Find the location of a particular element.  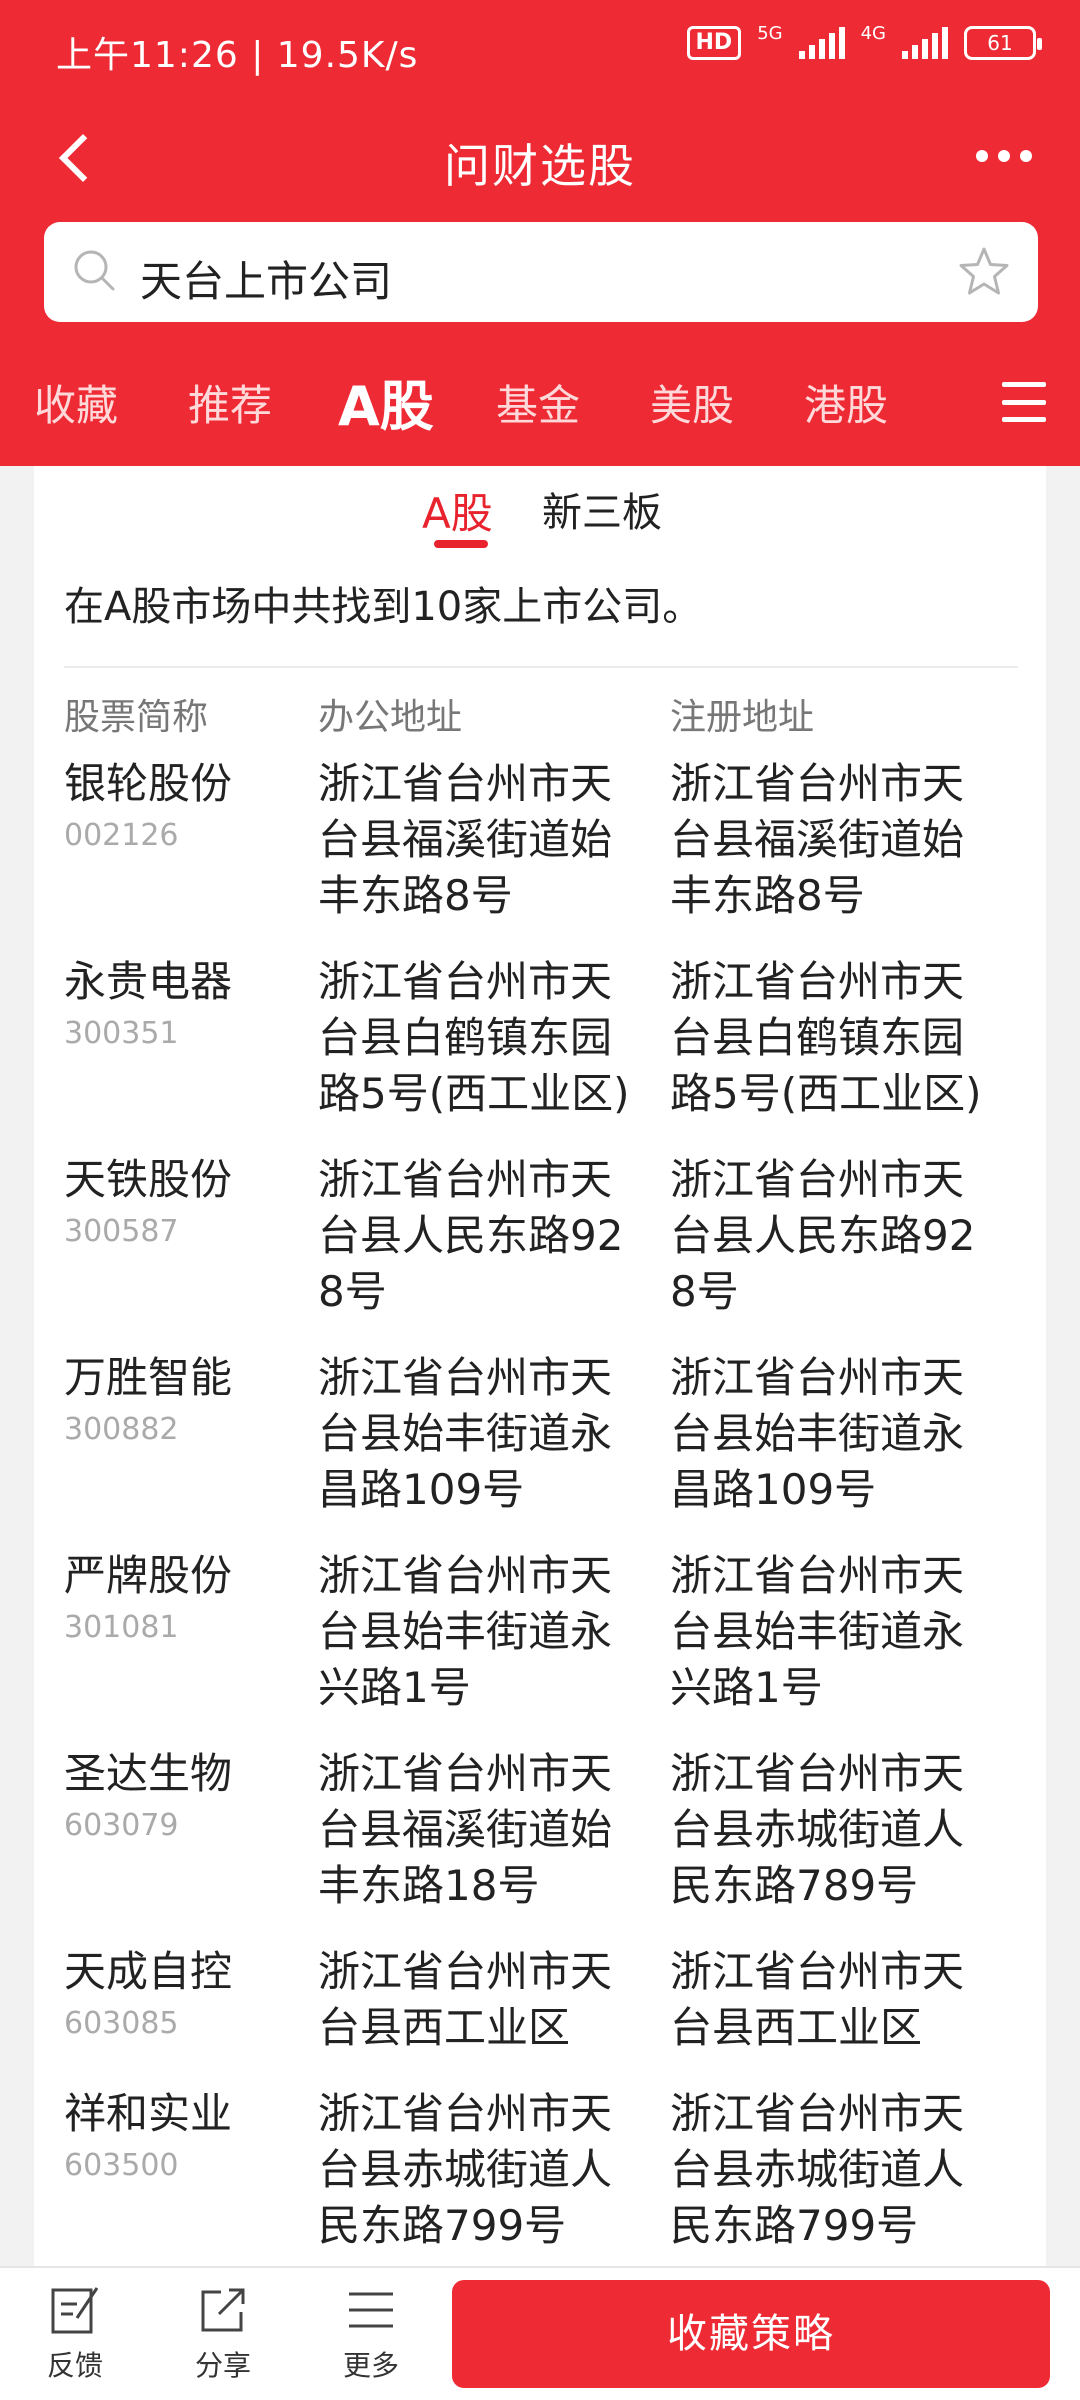

hd-voice-icon: HD is located at coordinates (714, 43).